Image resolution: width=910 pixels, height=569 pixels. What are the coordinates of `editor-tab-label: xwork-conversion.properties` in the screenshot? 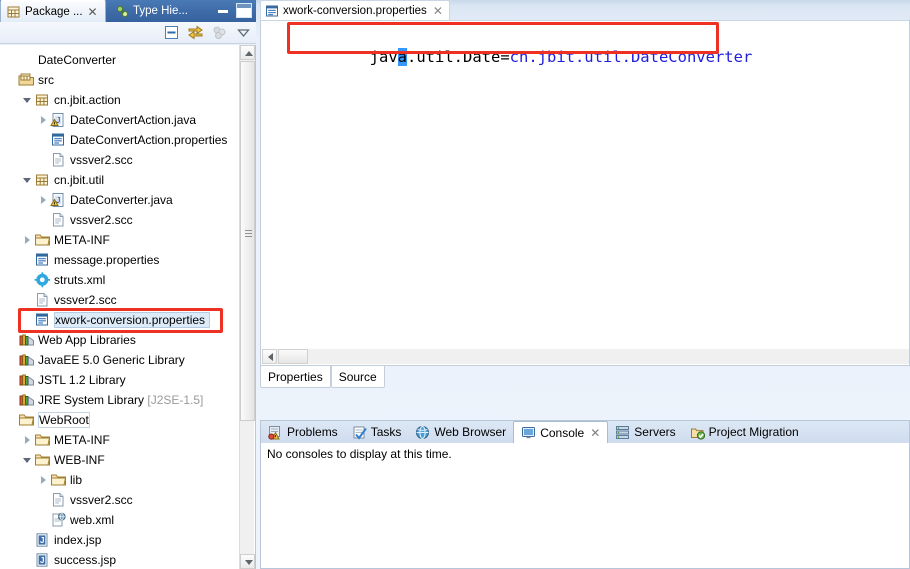 It's located at (355, 10).